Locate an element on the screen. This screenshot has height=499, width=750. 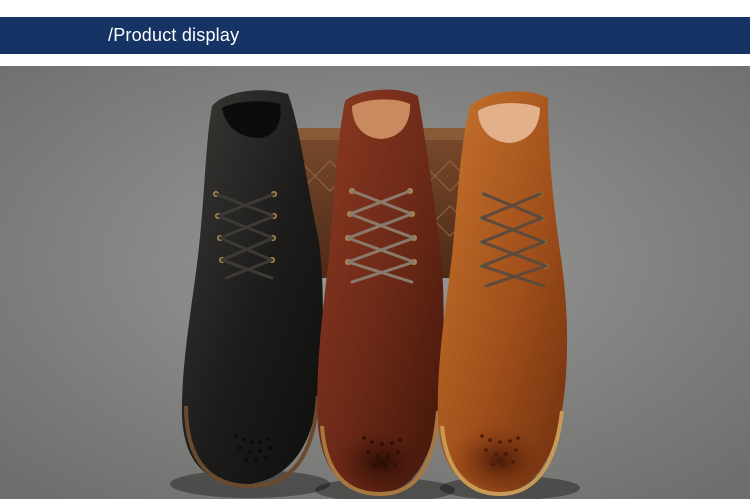
banner-title: /Product display is located at coordinates (174, 35).